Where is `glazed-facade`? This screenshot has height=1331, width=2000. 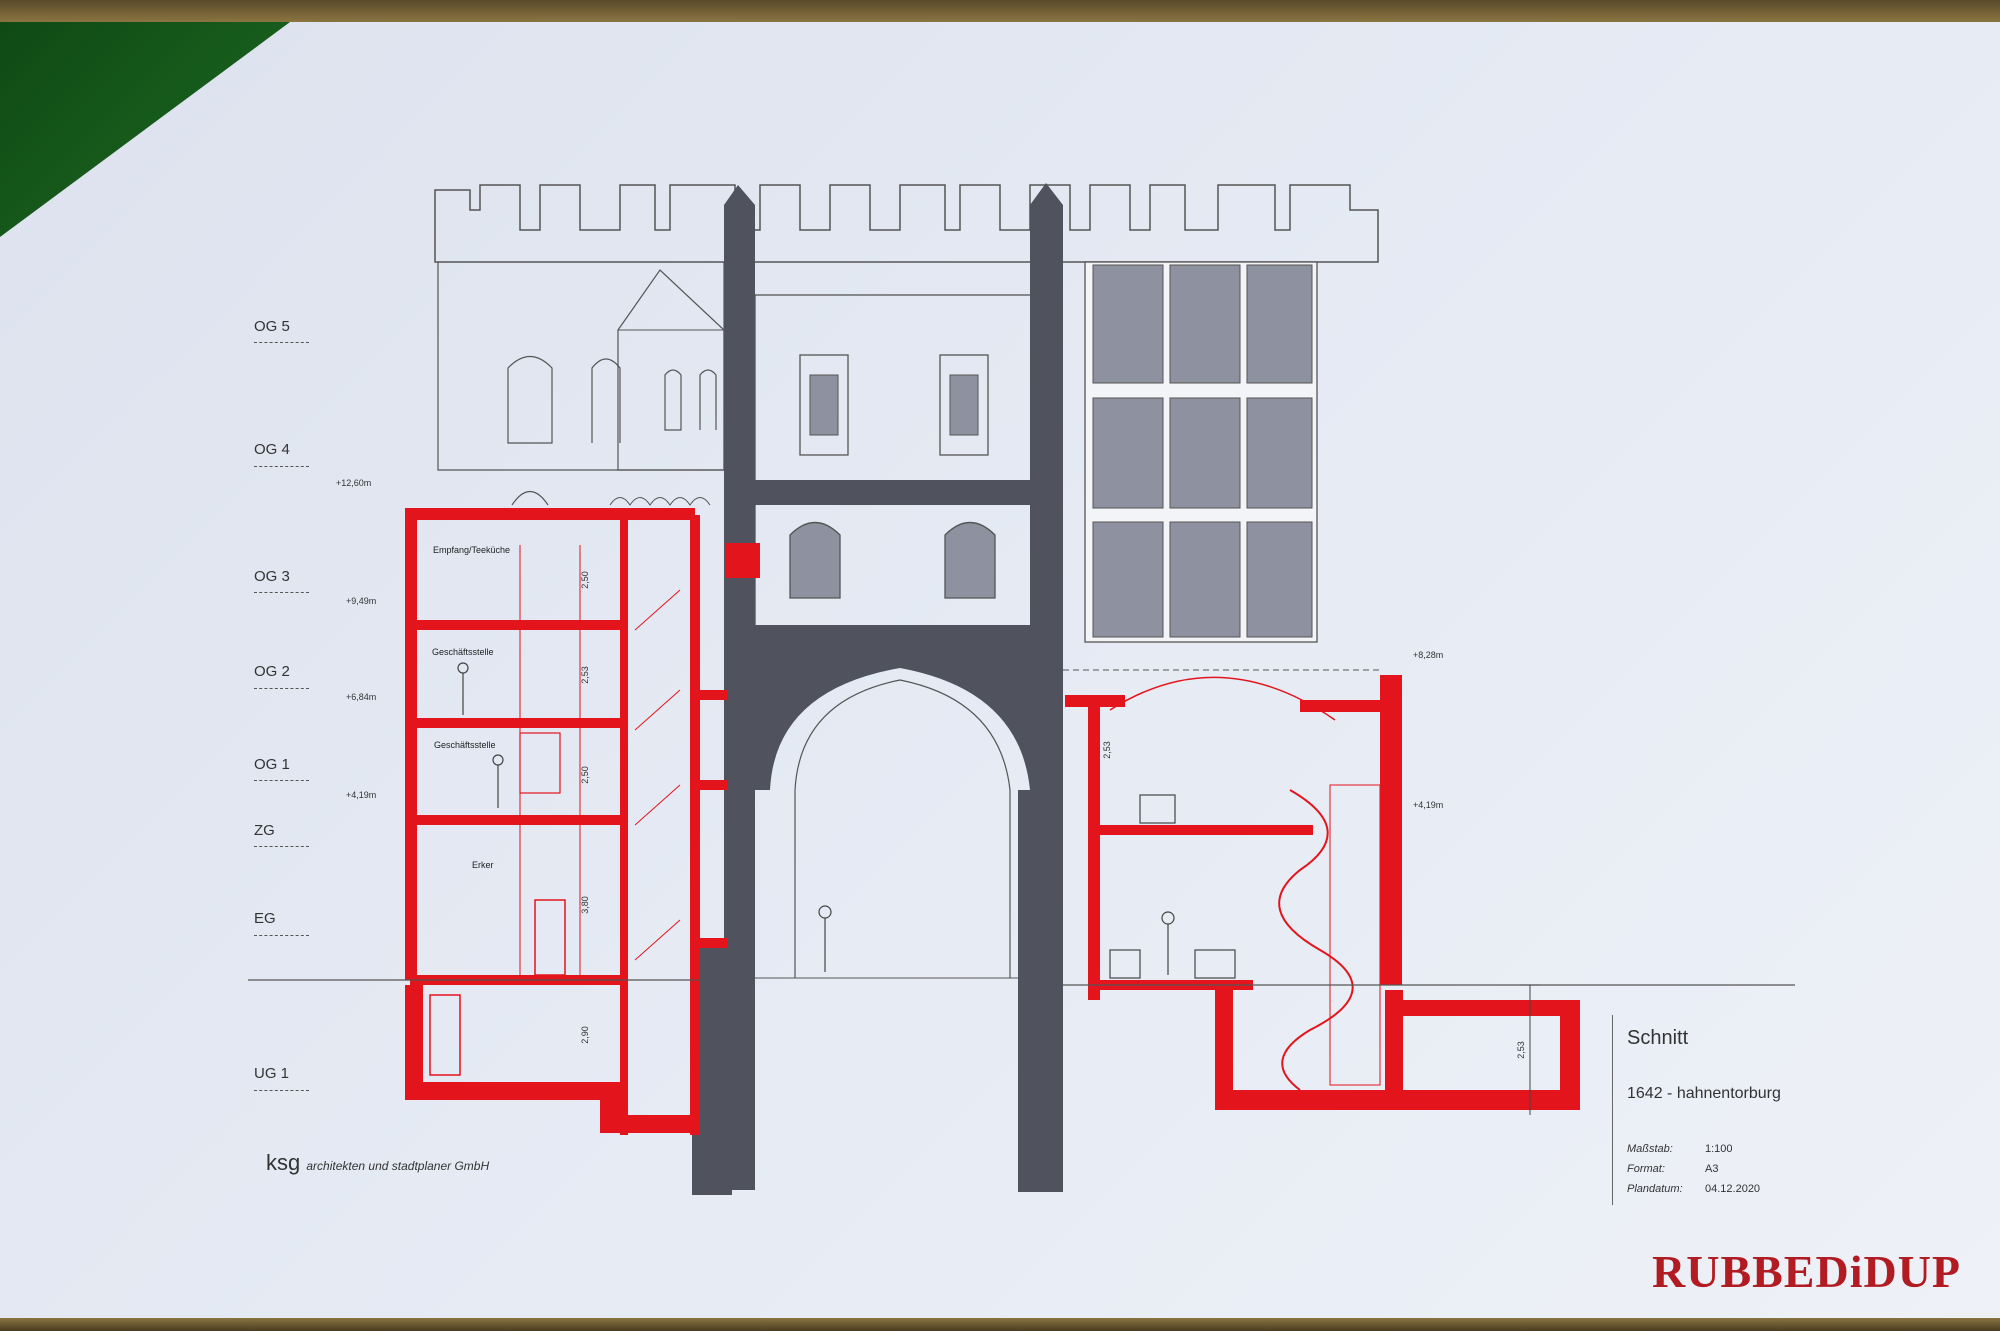 glazed-facade is located at coordinates (1201, 452).